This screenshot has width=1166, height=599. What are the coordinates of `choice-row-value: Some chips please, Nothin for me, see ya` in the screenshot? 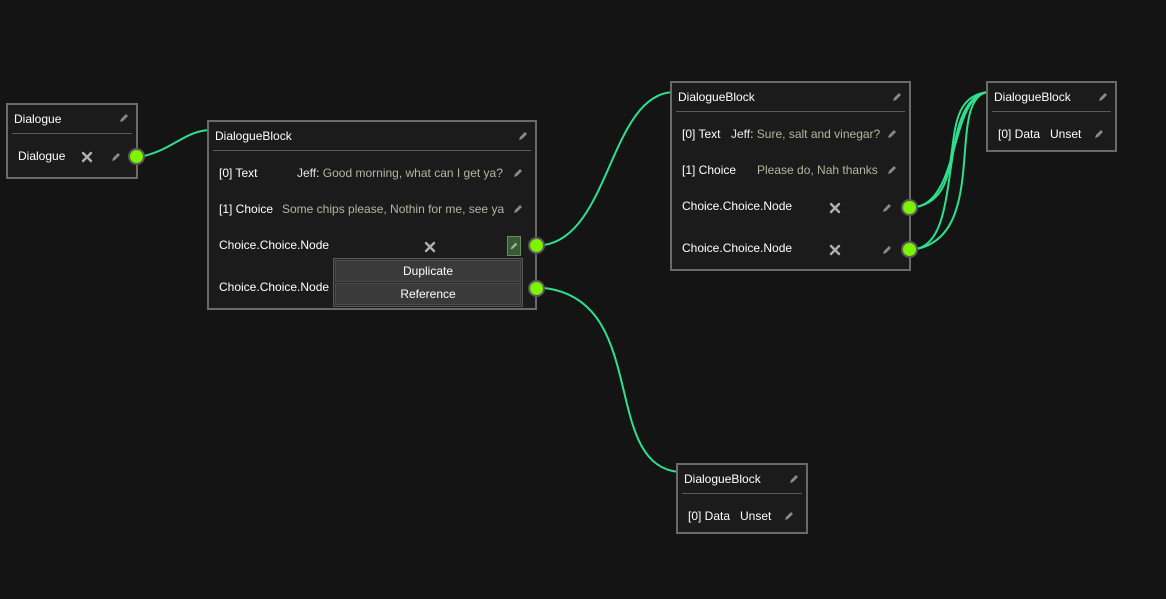 It's located at (393, 209).